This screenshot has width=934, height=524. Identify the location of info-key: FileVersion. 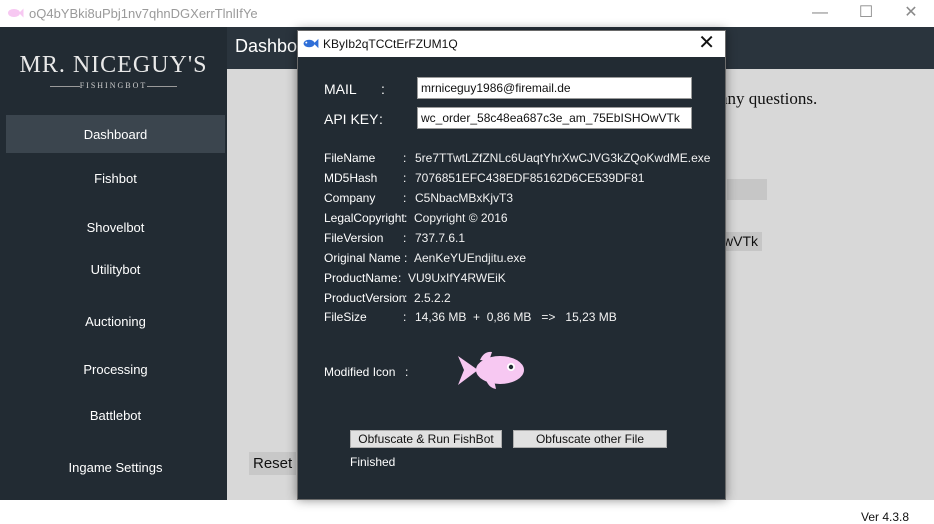
(354, 238).